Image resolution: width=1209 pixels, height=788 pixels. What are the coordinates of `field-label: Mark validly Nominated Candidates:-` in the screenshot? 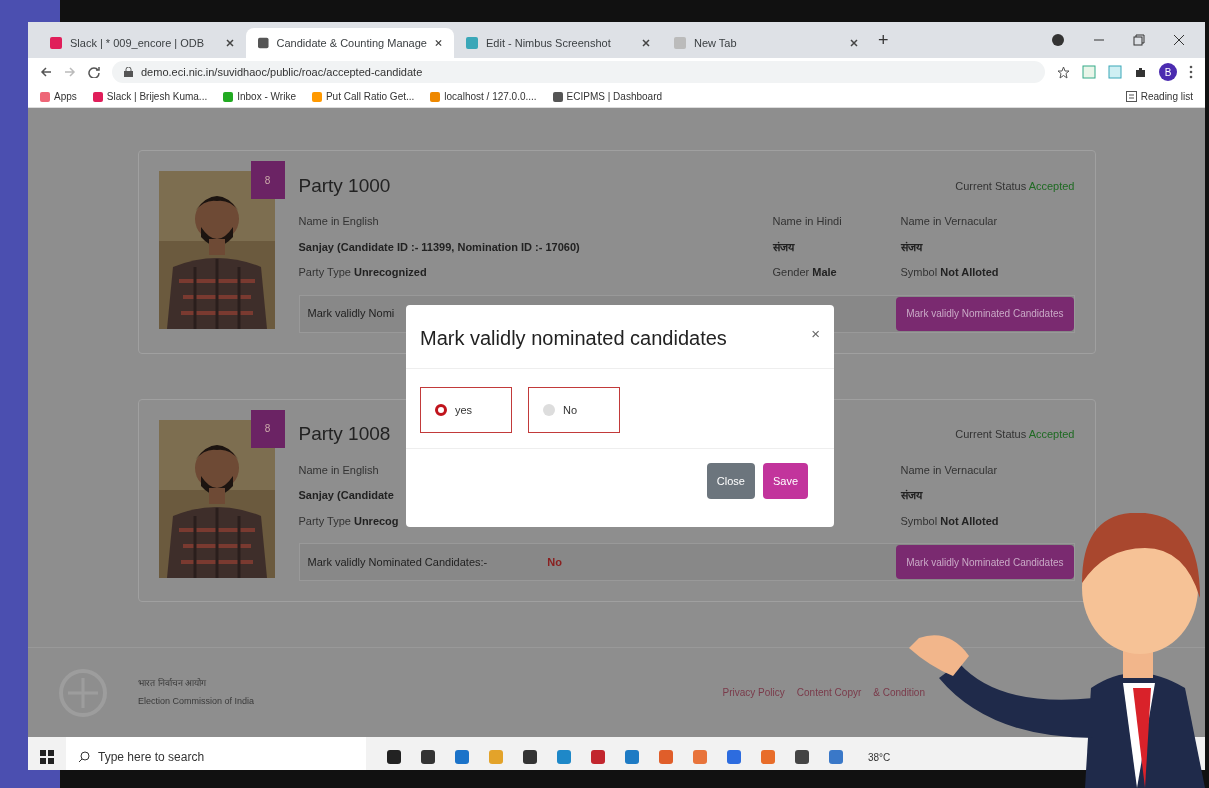 It's located at (397, 562).